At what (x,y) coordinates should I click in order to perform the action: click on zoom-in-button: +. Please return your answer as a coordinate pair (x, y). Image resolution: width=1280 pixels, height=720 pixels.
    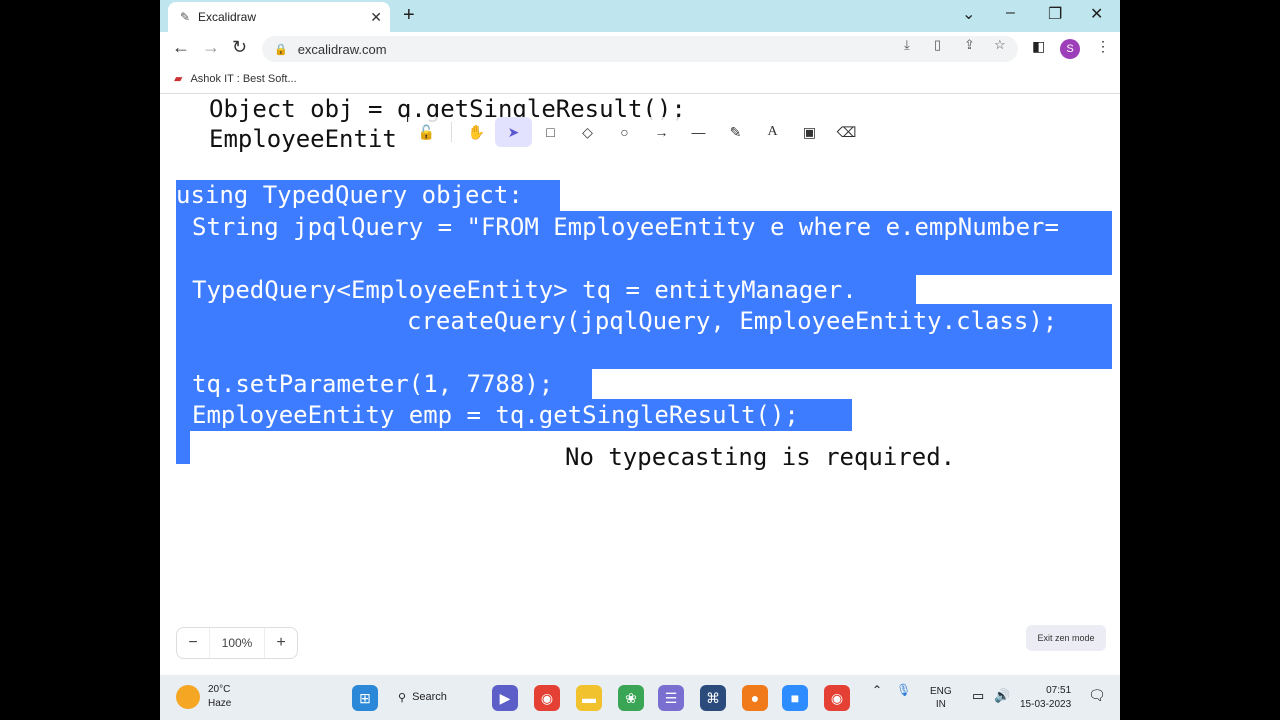
    Looking at the image, I should click on (281, 643).